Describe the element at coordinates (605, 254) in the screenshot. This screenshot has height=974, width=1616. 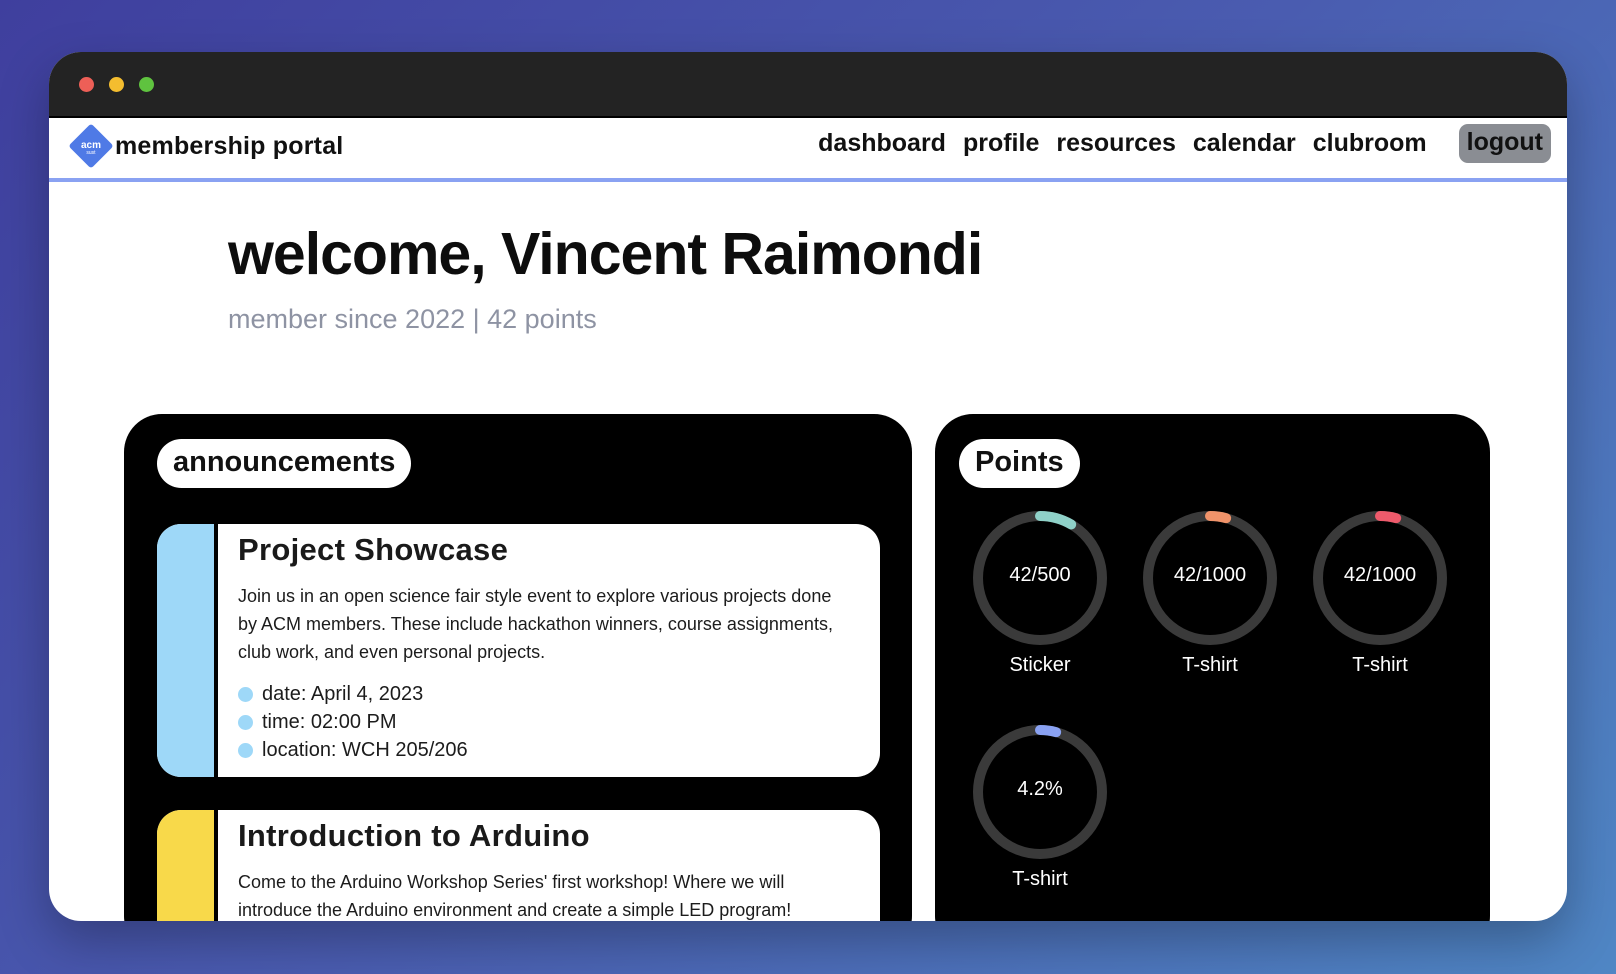
I see `welcome-heading: welcome, Vincent Raimondi` at that location.